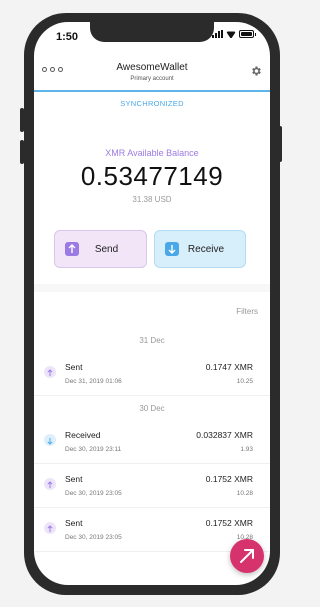 The height and width of the screenshot is (607, 320). Describe the element at coordinates (206, 249) in the screenshot. I see `receive-button-label: Receive` at that location.